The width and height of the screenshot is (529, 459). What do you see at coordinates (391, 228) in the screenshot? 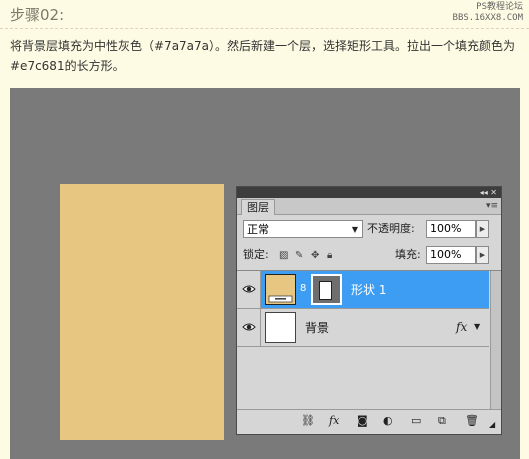
I see `opacity-label: 不透明度:` at bounding box center [391, 228].